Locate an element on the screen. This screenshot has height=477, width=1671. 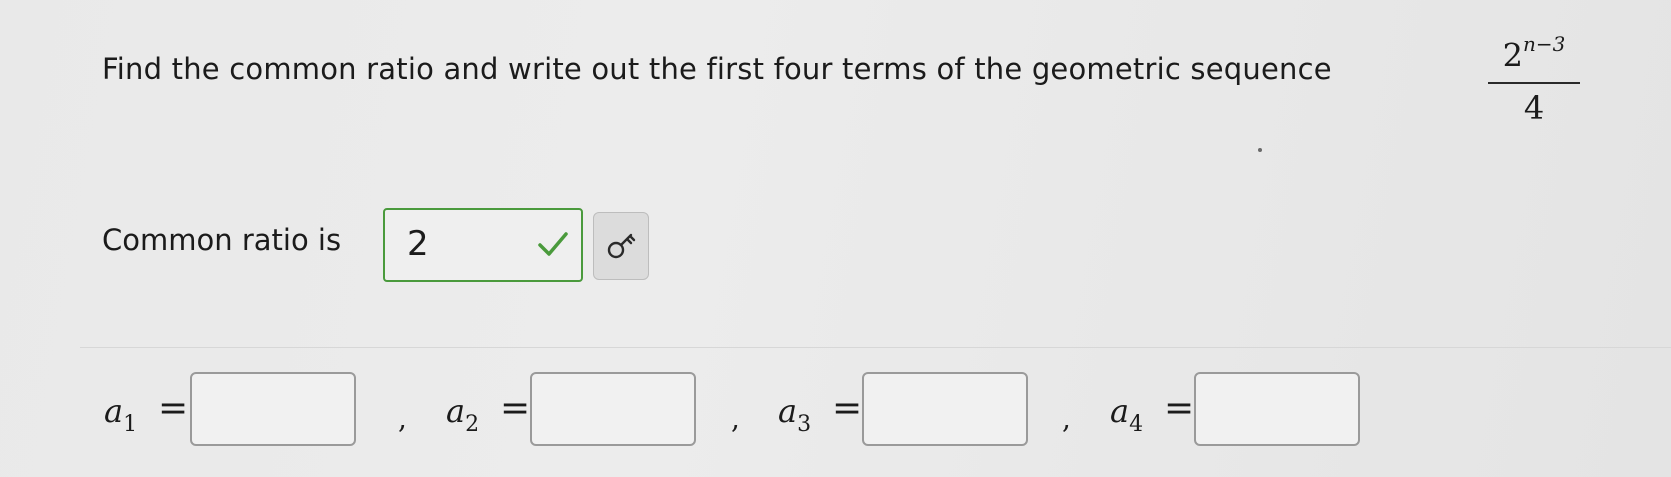
term-a1-label: a1 is located at coordinates (121, 415).